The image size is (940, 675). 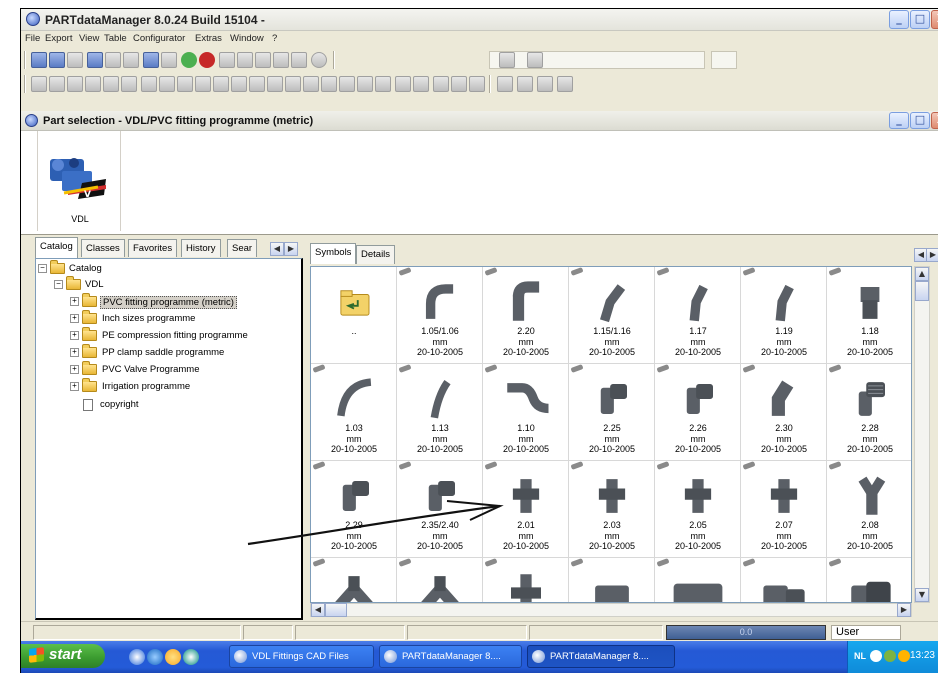 What do you see at coordinates (899, 120) in the screenshot?
I see `inner-minimize-button: _` at bounding box center [899, 120].